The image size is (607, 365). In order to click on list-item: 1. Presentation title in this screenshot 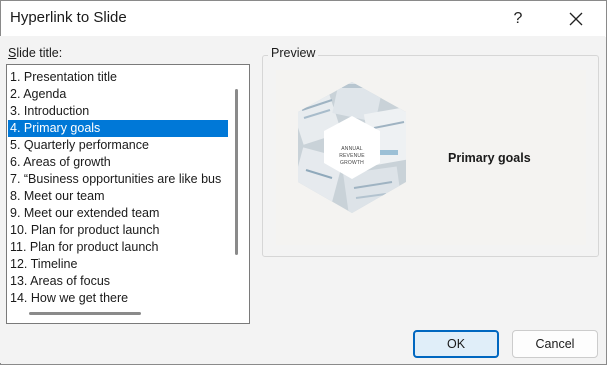, I will do `click(118, 77)`.